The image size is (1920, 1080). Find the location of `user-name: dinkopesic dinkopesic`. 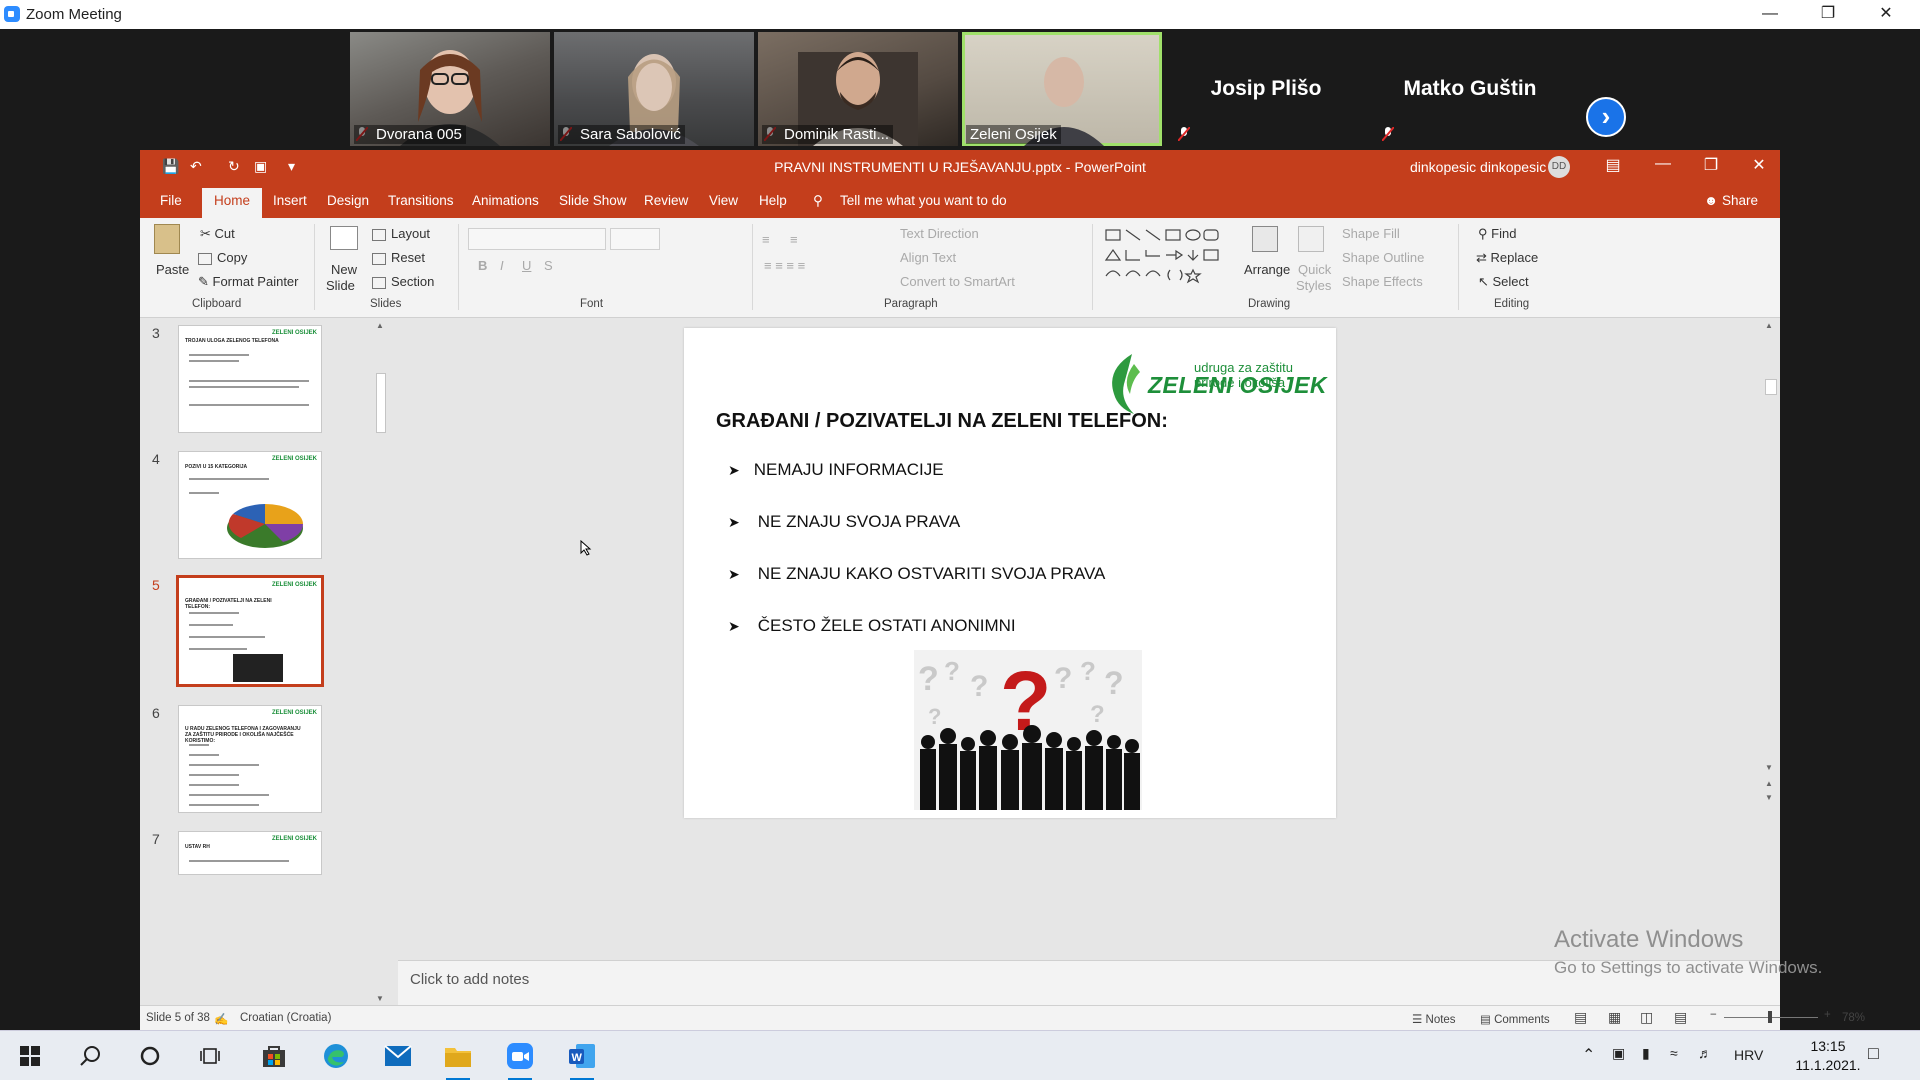

user-name: dinkopesic dinkopesic is located at coordinates (1478, 167).